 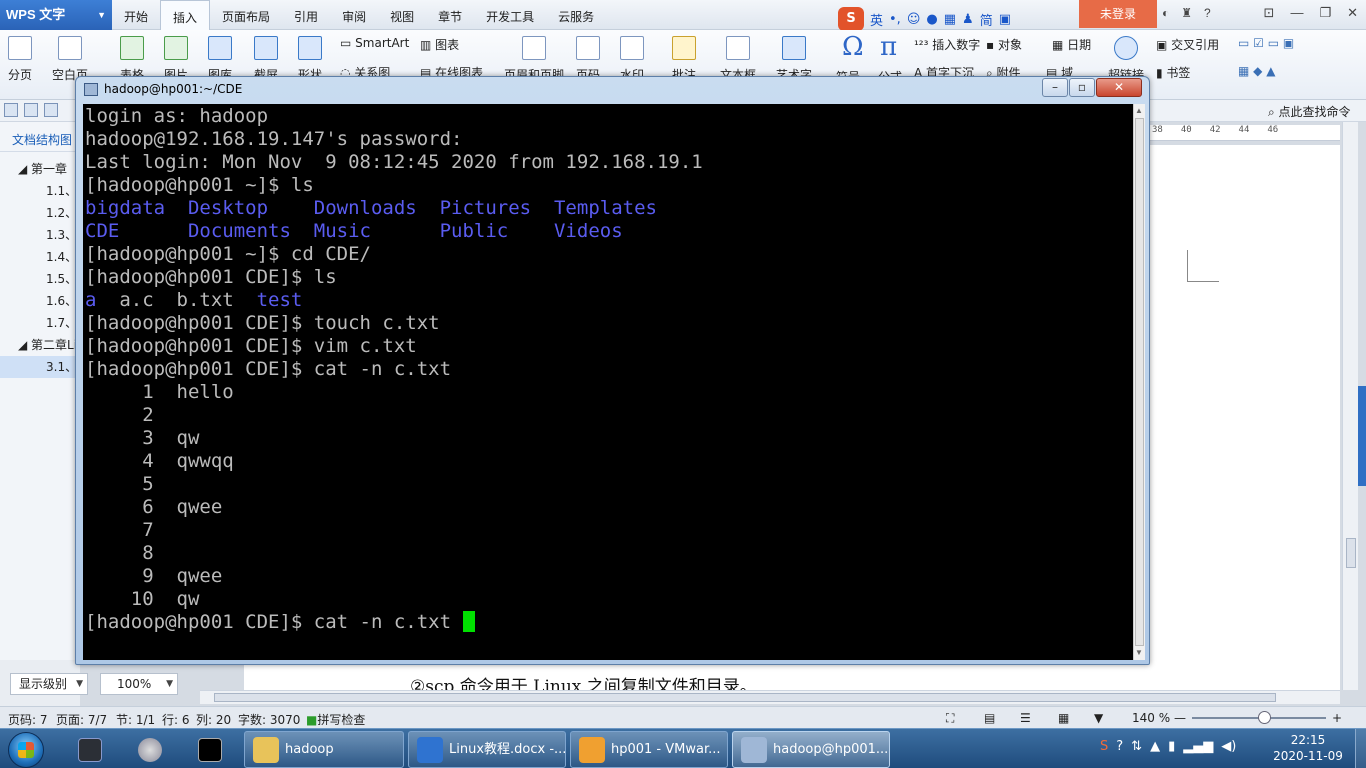 What do you see at coordinates (1186, 13) in the screenshot?
I see `tools-icon: ♜` at bounding box center [1186, 13].